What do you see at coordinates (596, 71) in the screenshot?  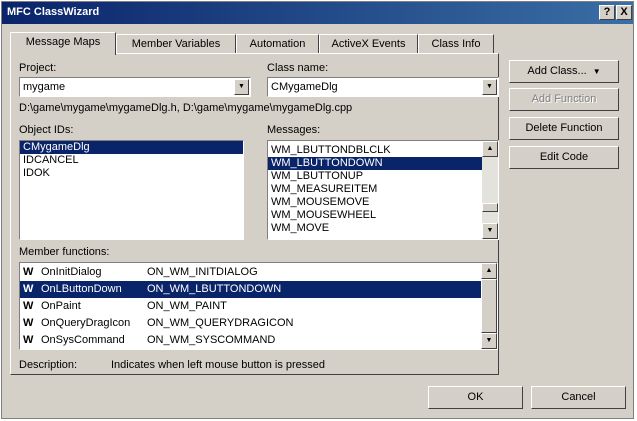 I see `dropdown-arrow-icon: ▼` at bounding box center [596, 71].